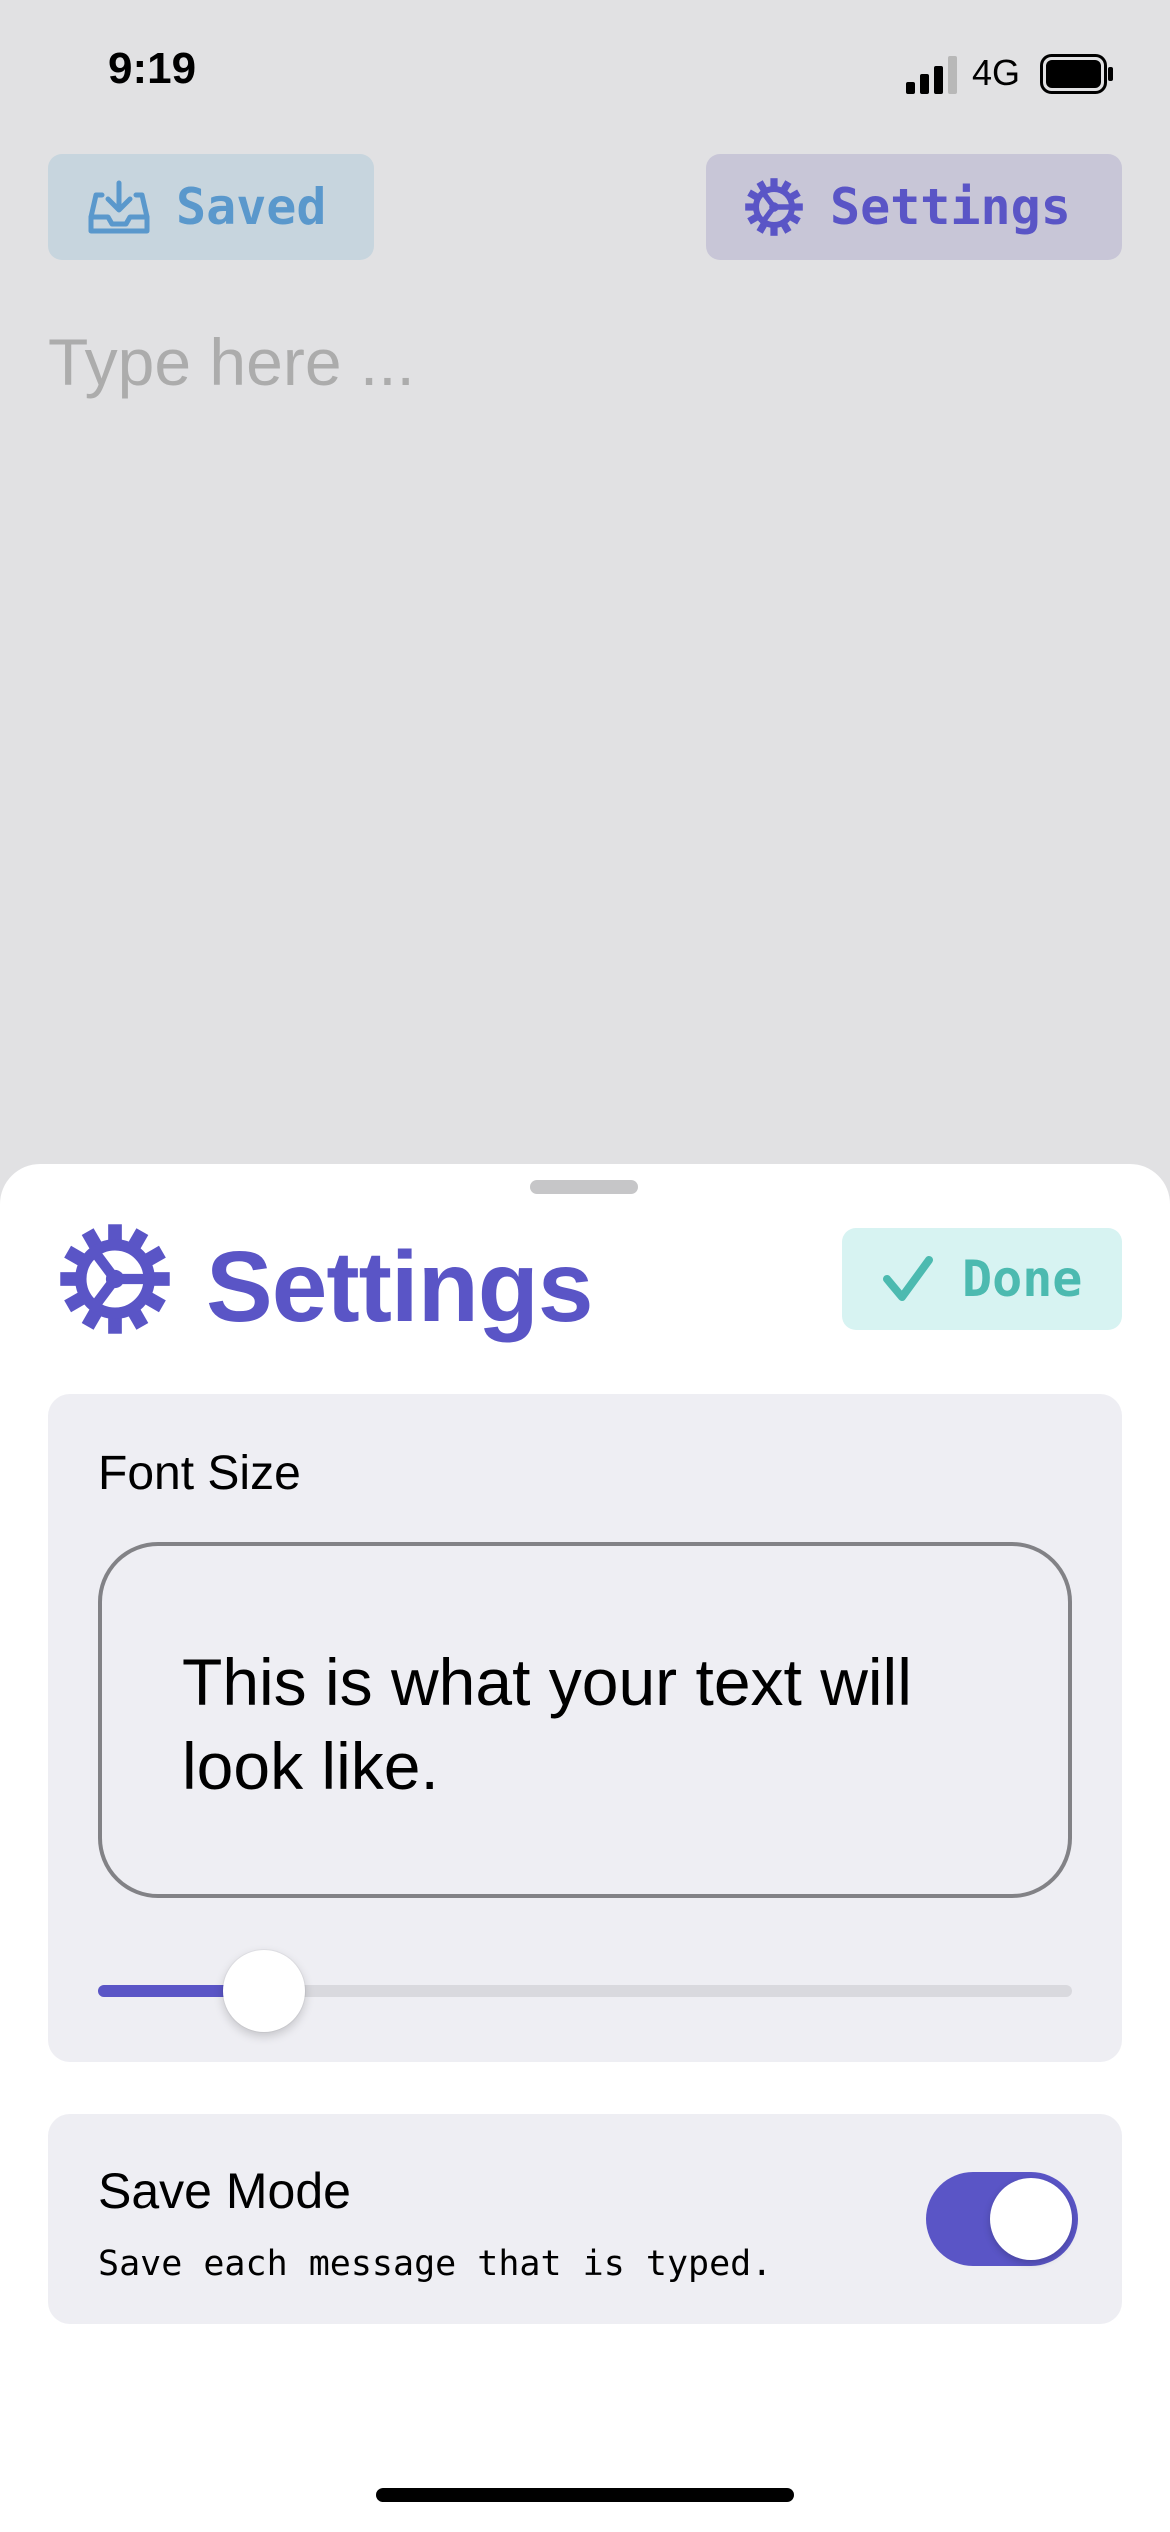 The width and height of the screenshot is (1170, 2532). I want to click on inbox-download-icon, so click(119, 207).